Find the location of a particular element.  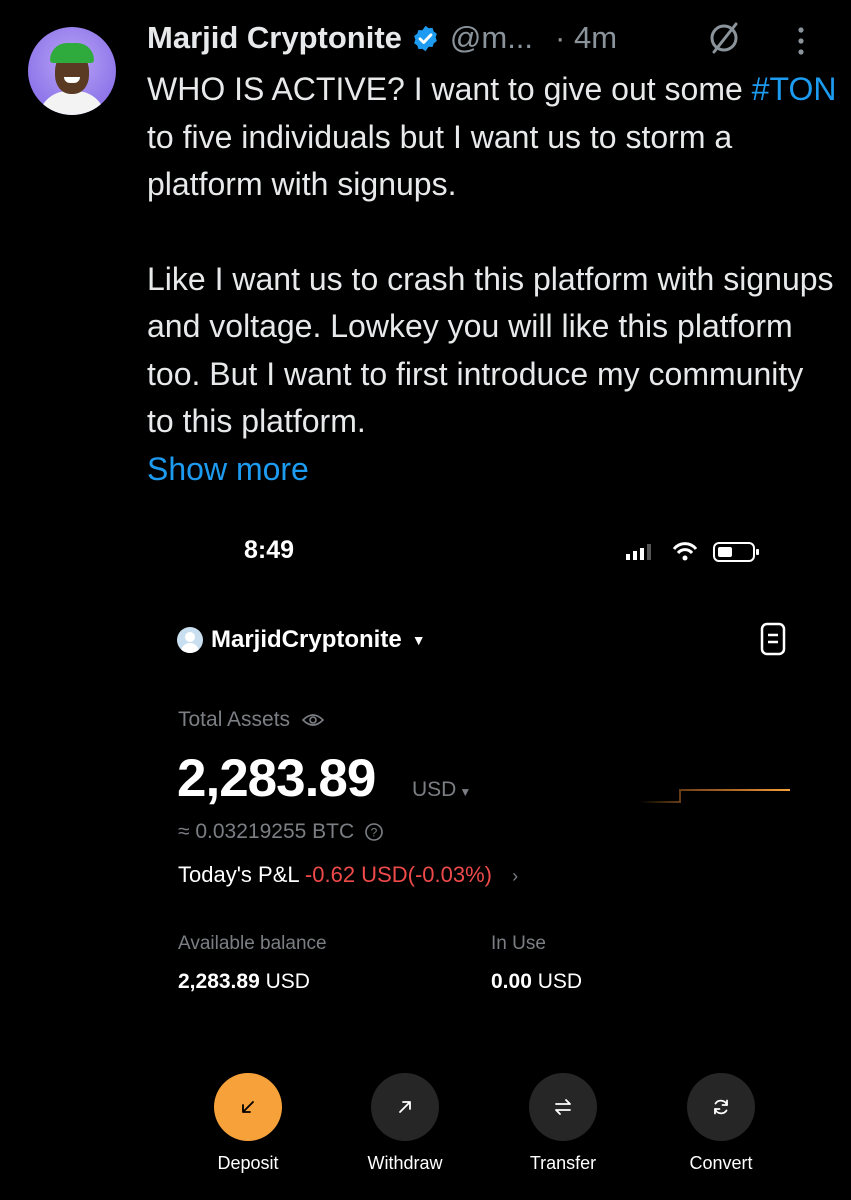

deposit-button: Deposit is located at coordinates (248, 1123).